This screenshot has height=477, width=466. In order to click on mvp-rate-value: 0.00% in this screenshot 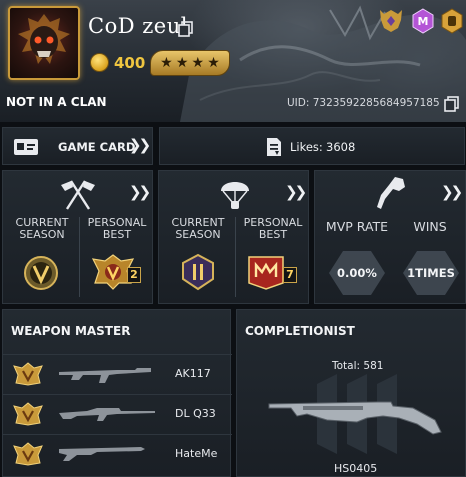, I will do `click(357, 273)`.